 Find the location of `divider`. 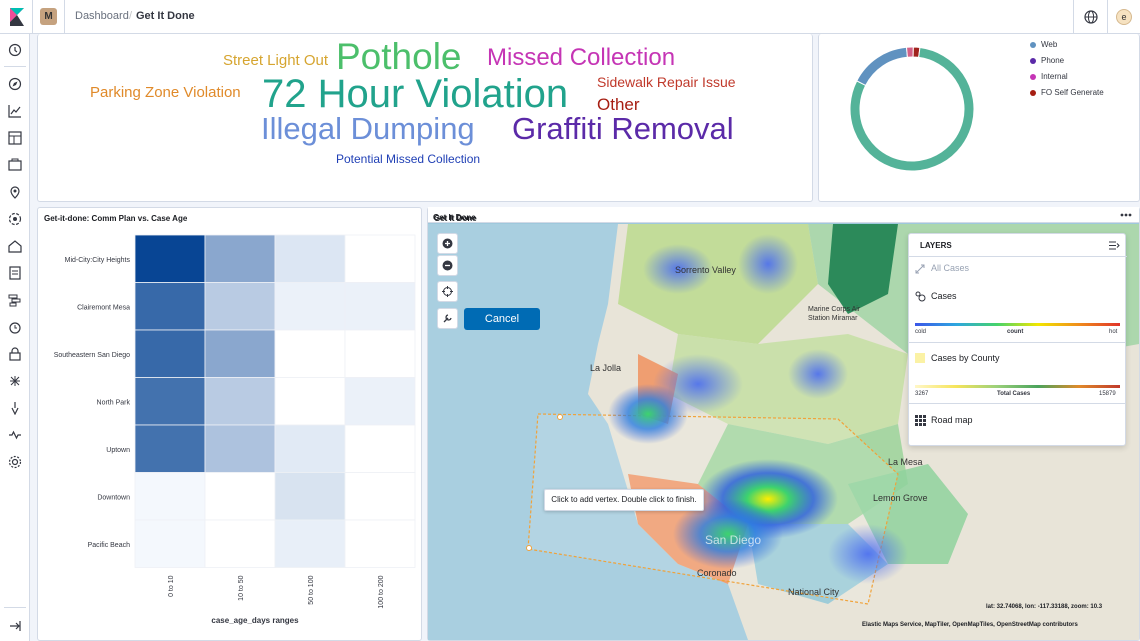

divider is located at coordinates (1018, 256).